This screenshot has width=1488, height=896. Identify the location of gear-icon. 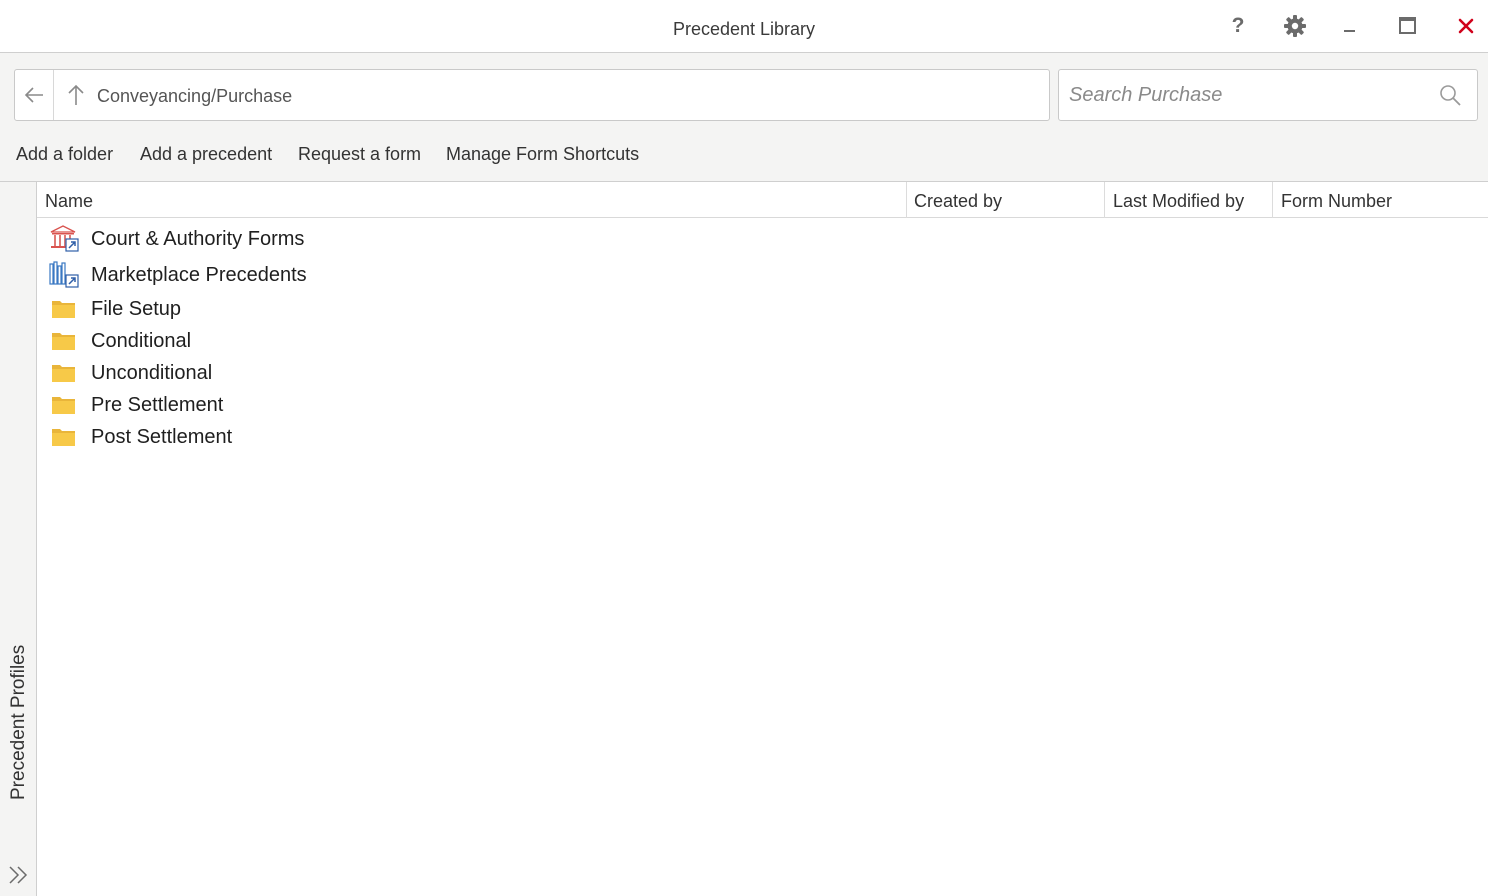
(1295, 26).